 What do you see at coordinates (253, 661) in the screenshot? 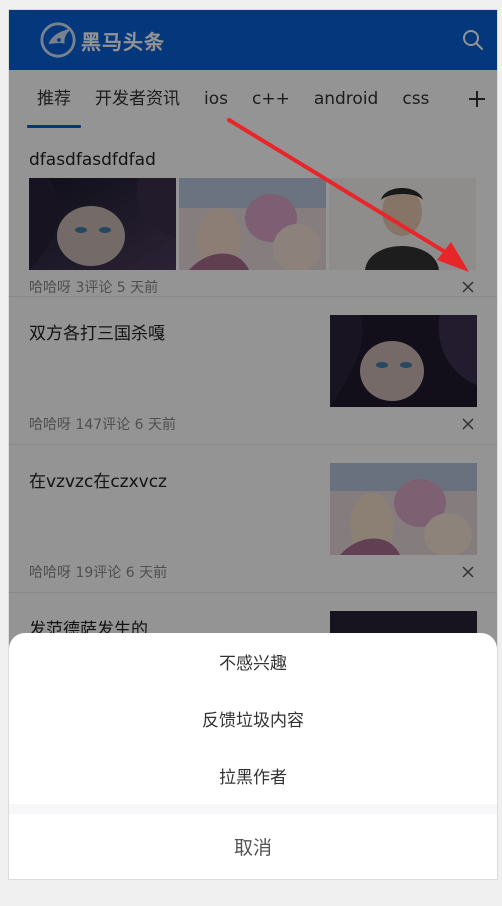
I see `option-not-interested: 不感兴趣` at bounding box center [253, 661].